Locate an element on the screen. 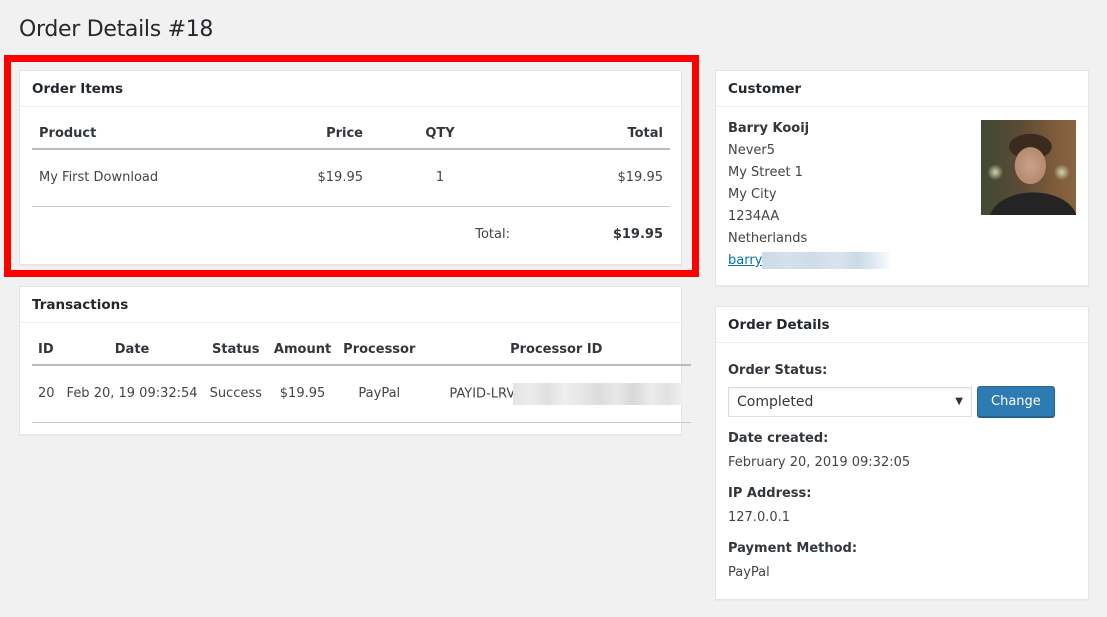 The width and height of the screenshot is (1107, 617). column-header-amount: Amount is located at coordinates (302, 350).